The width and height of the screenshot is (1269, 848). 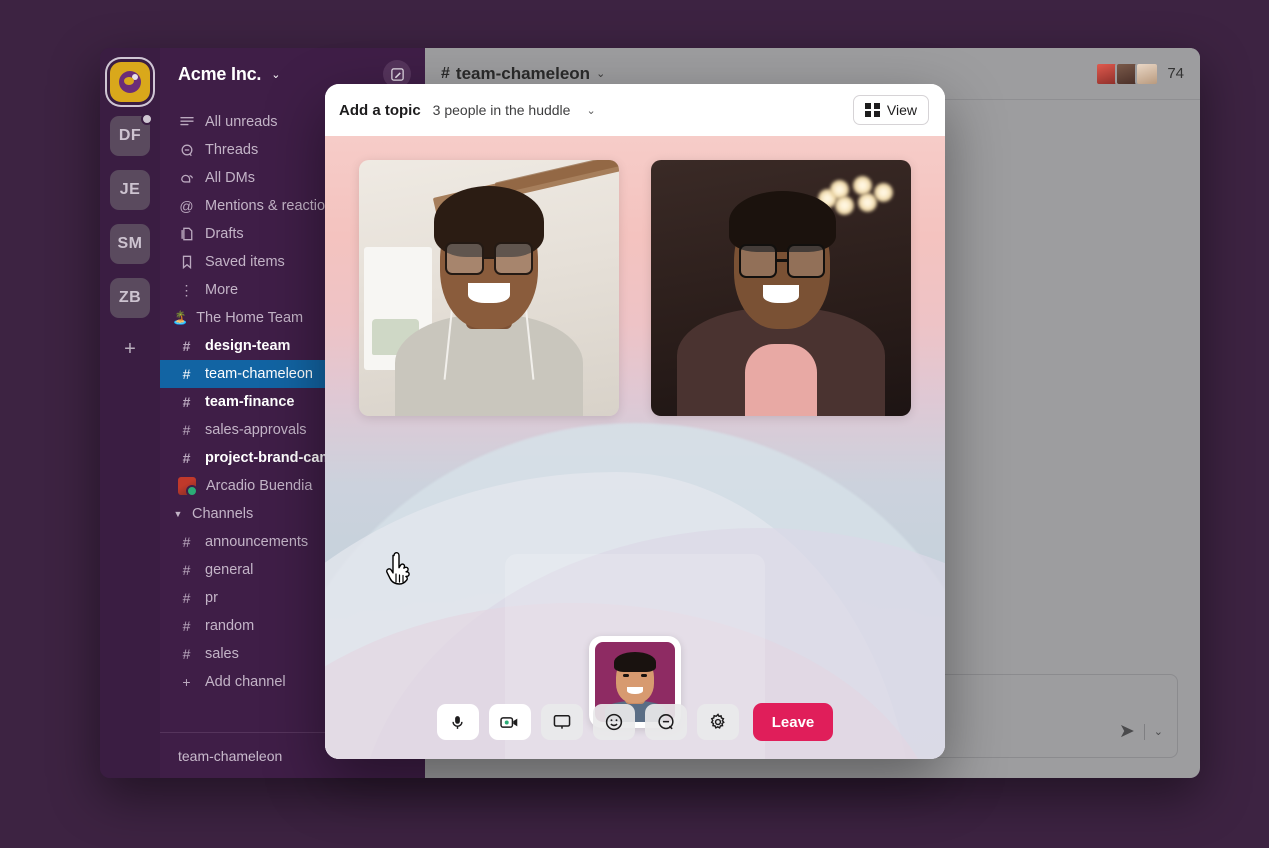 What do you see at coordinates (398, 568) in the screenshot?
I see `pointing-hand-cursor` at bounding box center [398, 568].